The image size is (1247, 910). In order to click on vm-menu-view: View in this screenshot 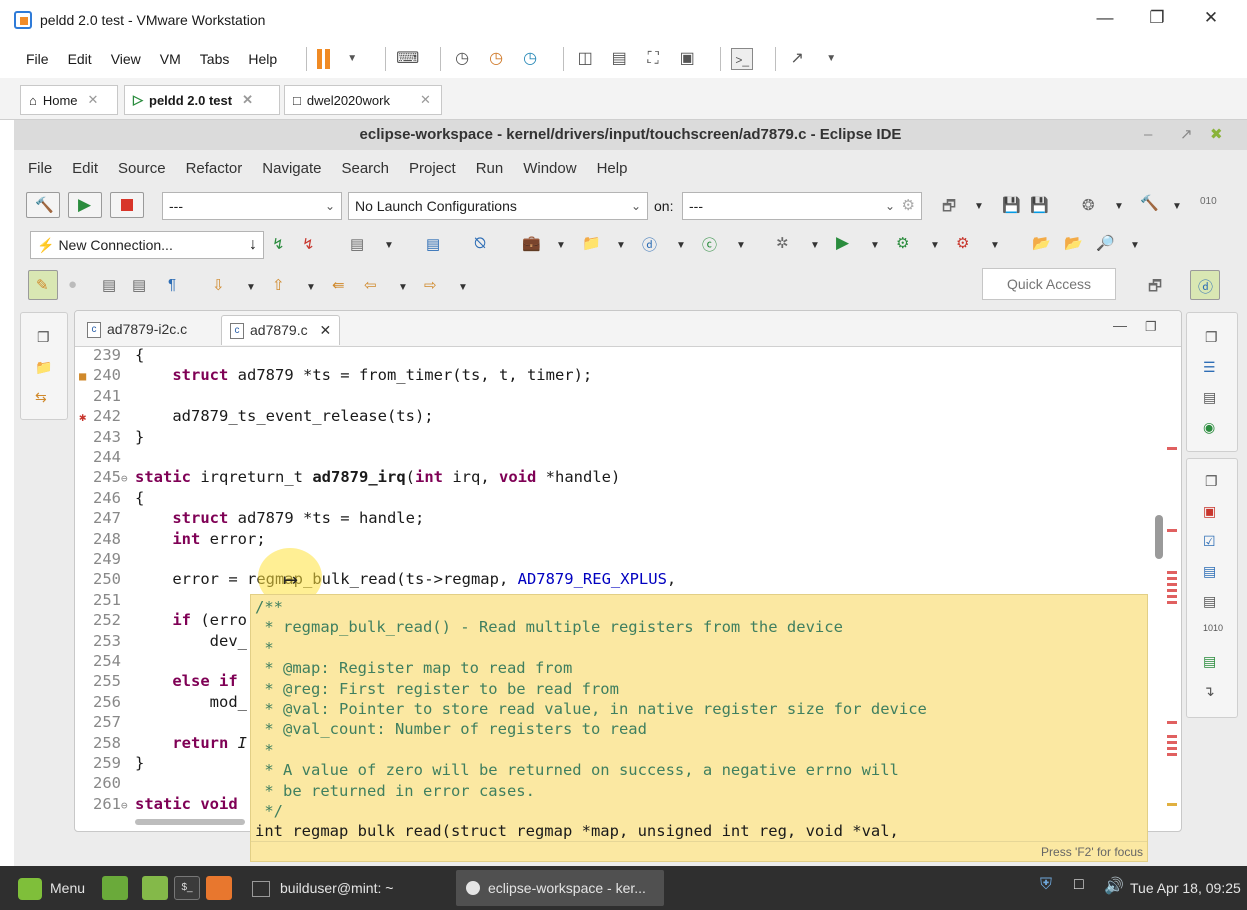, I will do `click(126, 59)`.